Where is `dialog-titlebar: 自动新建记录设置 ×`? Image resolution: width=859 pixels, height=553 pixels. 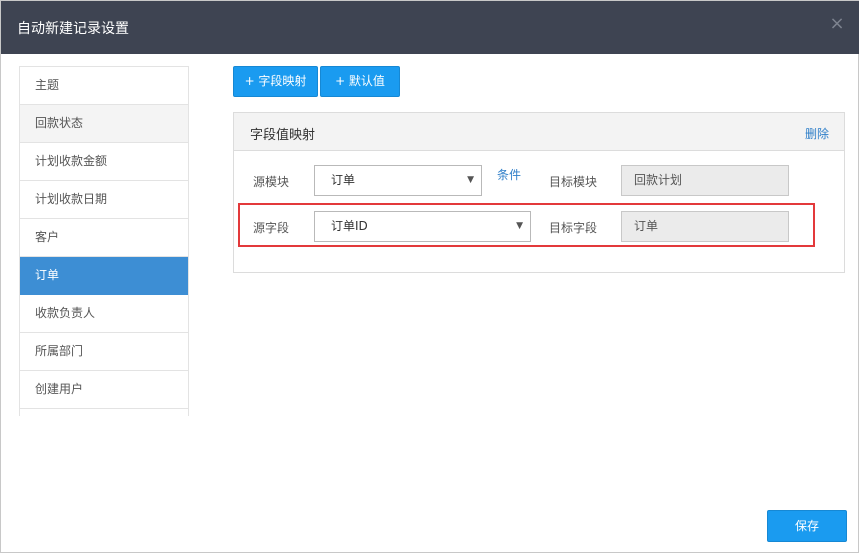
dialog-titlebar: 自动新建记录设置 × is located at coordinates (430, 27).